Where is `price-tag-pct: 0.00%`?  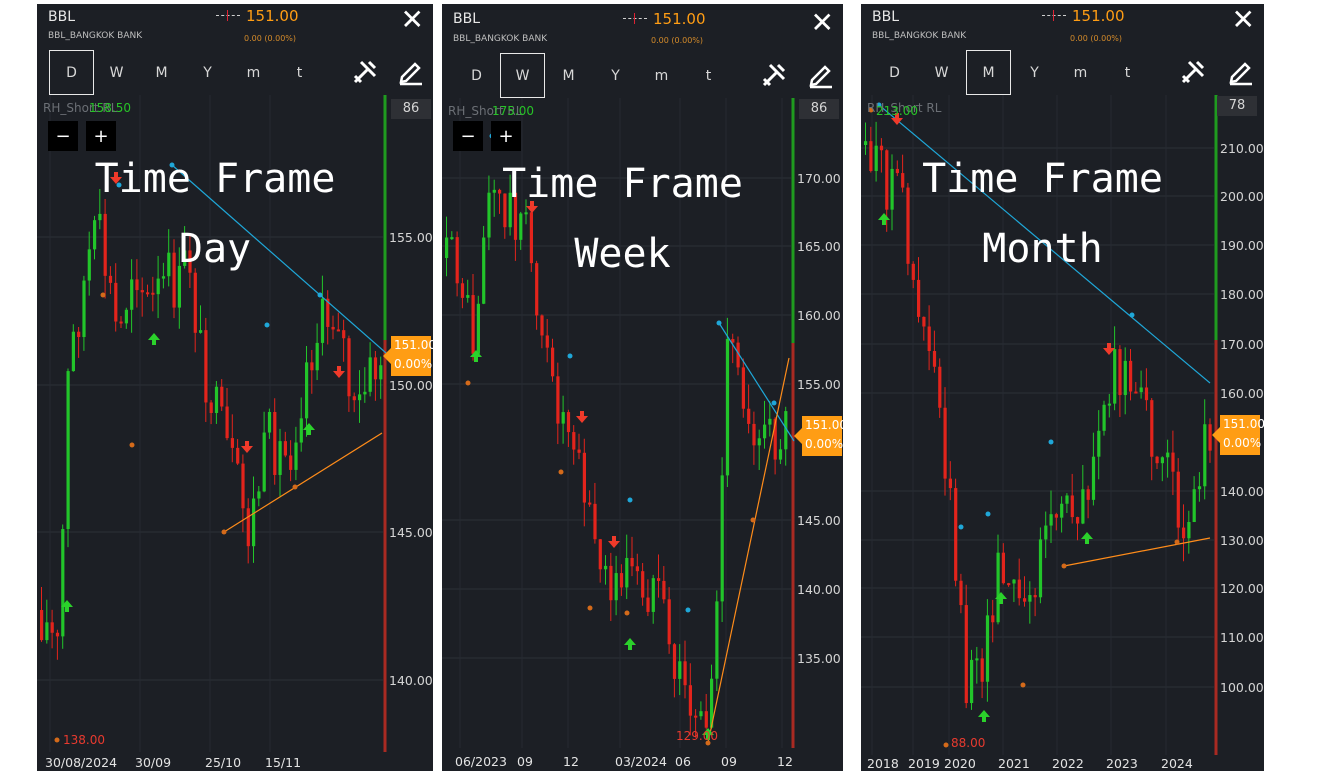 price-tag-pct: 0.00% is located at coordinates (413, 364).